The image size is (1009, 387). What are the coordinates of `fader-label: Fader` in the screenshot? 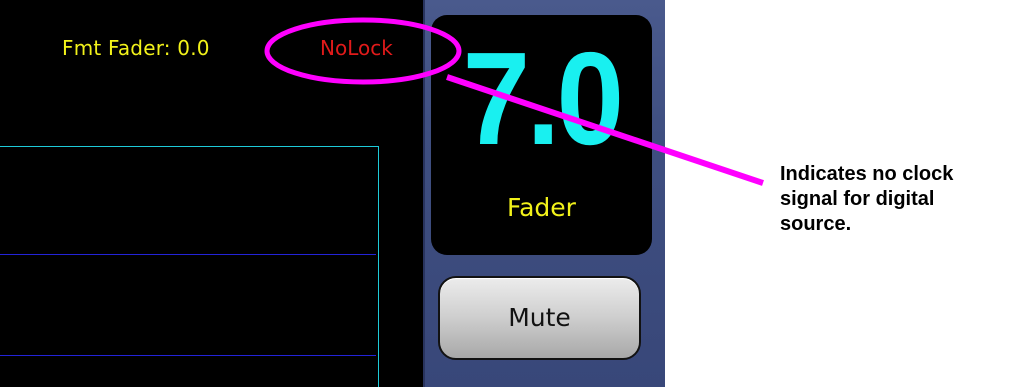 It's located at (541, 207).